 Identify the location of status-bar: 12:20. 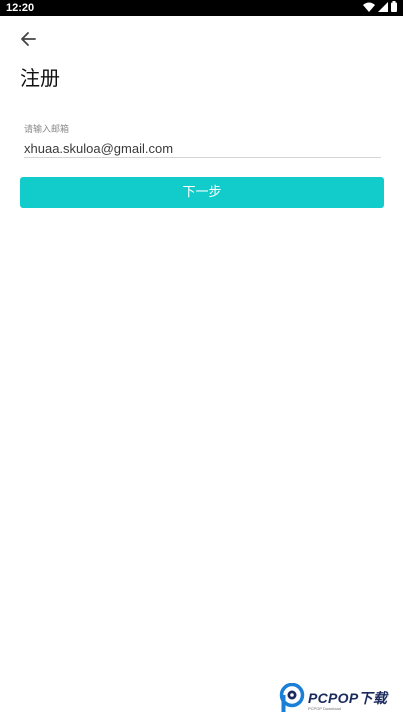
(201, 8).